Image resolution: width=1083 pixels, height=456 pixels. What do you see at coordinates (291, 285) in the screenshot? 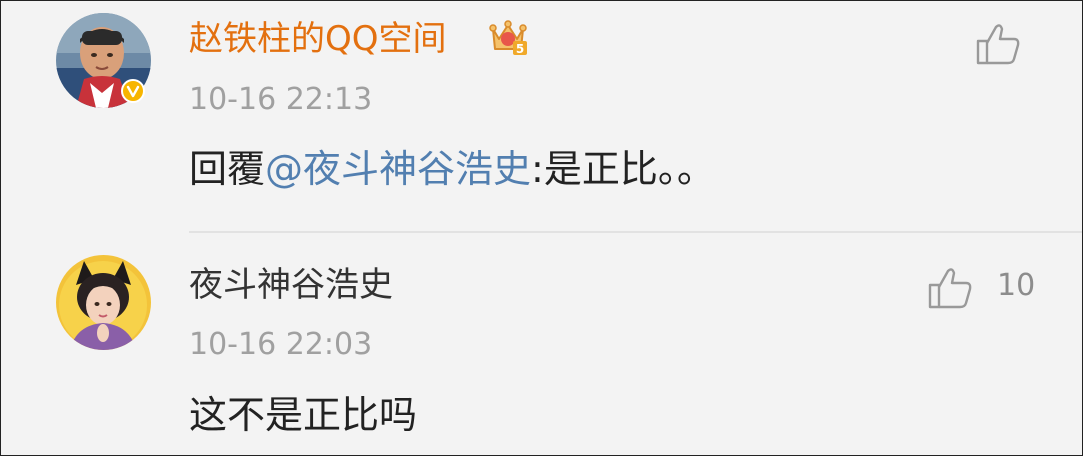
I see `username: 夜斗神谷浩史` at bounding box center [291, 285].